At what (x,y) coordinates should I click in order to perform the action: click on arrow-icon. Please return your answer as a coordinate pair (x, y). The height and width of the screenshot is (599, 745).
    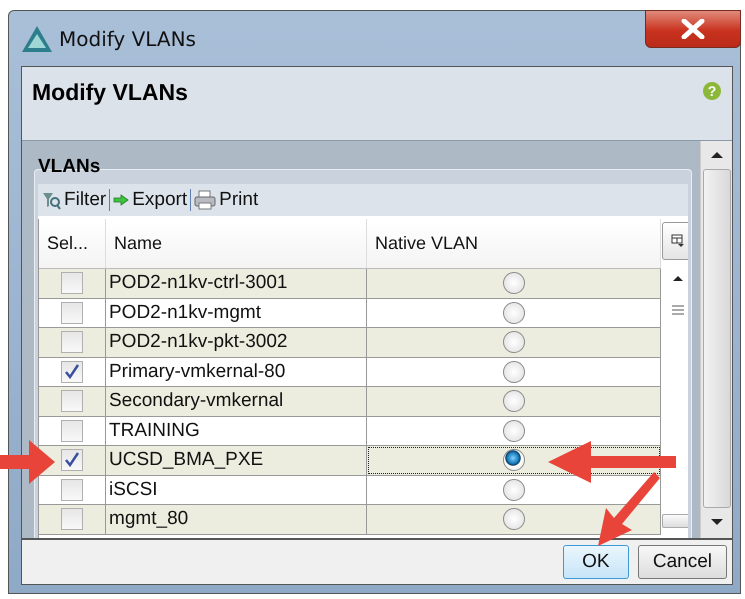
    Looking at the image, I should click on (121, 200).